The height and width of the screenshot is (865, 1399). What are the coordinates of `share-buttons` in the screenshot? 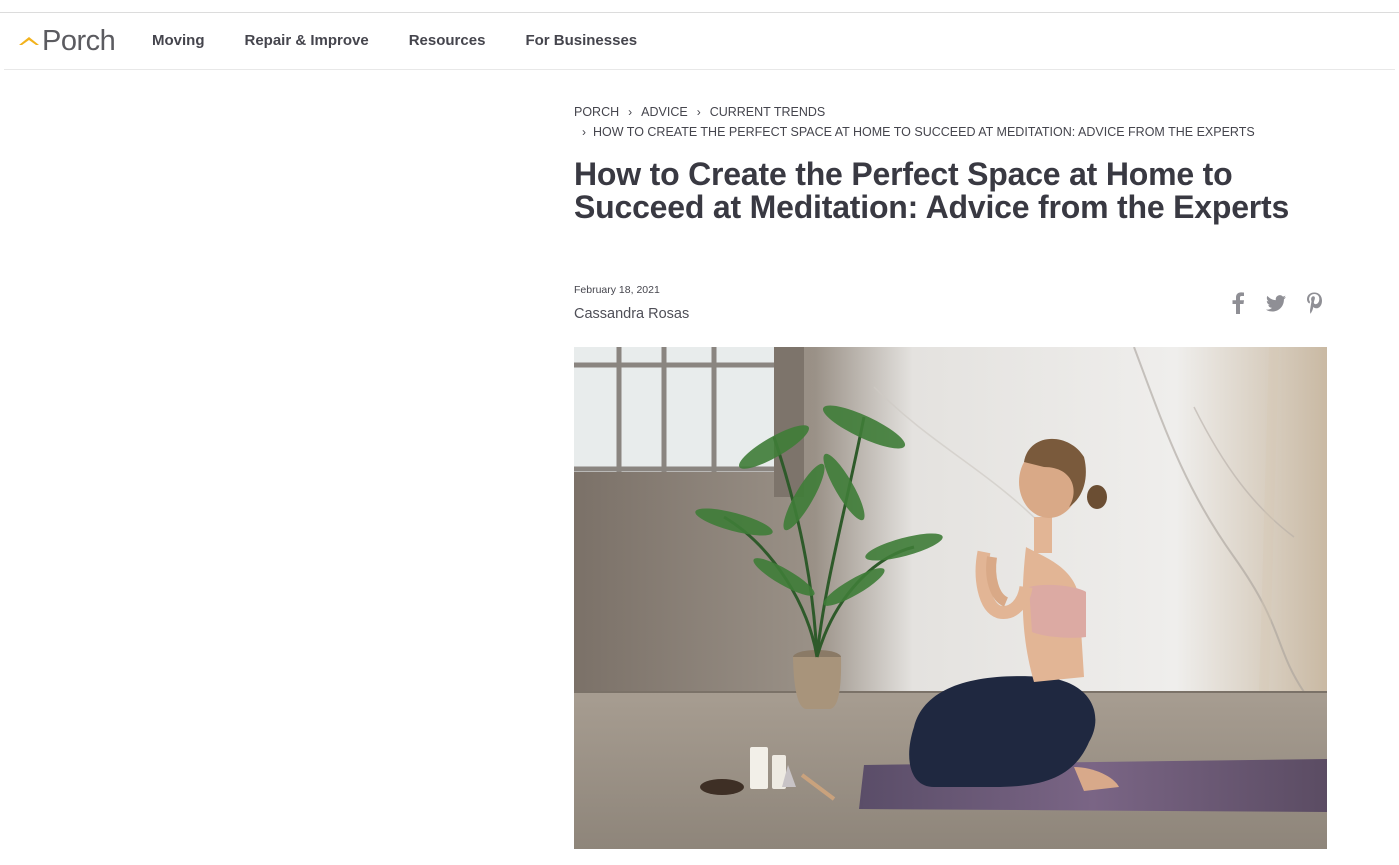 It's located at (1276, 303).